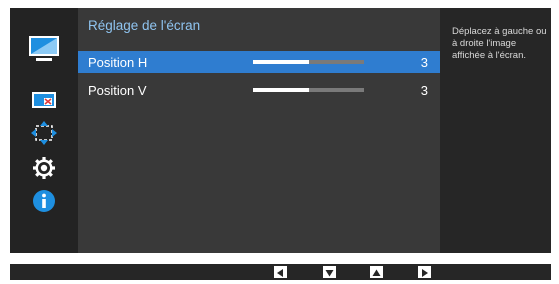  I want to click on position-h-slider, so click(308, 62).